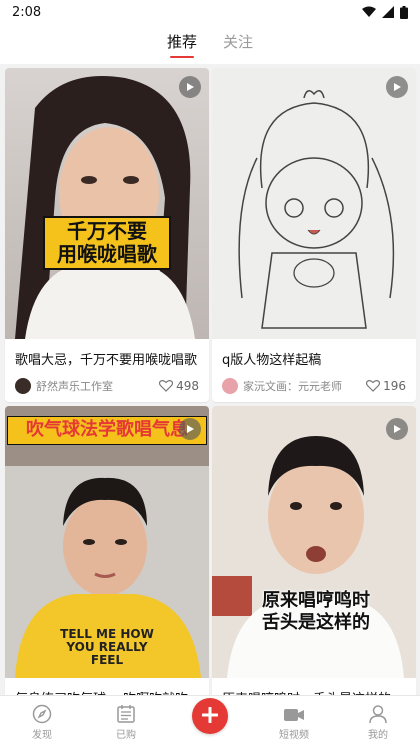 This screenshot has width=420, height=746. What do you see at coordinates (126, 714) in the screenshot?
I see `calendar-icon` at bounding box center [126, 714].